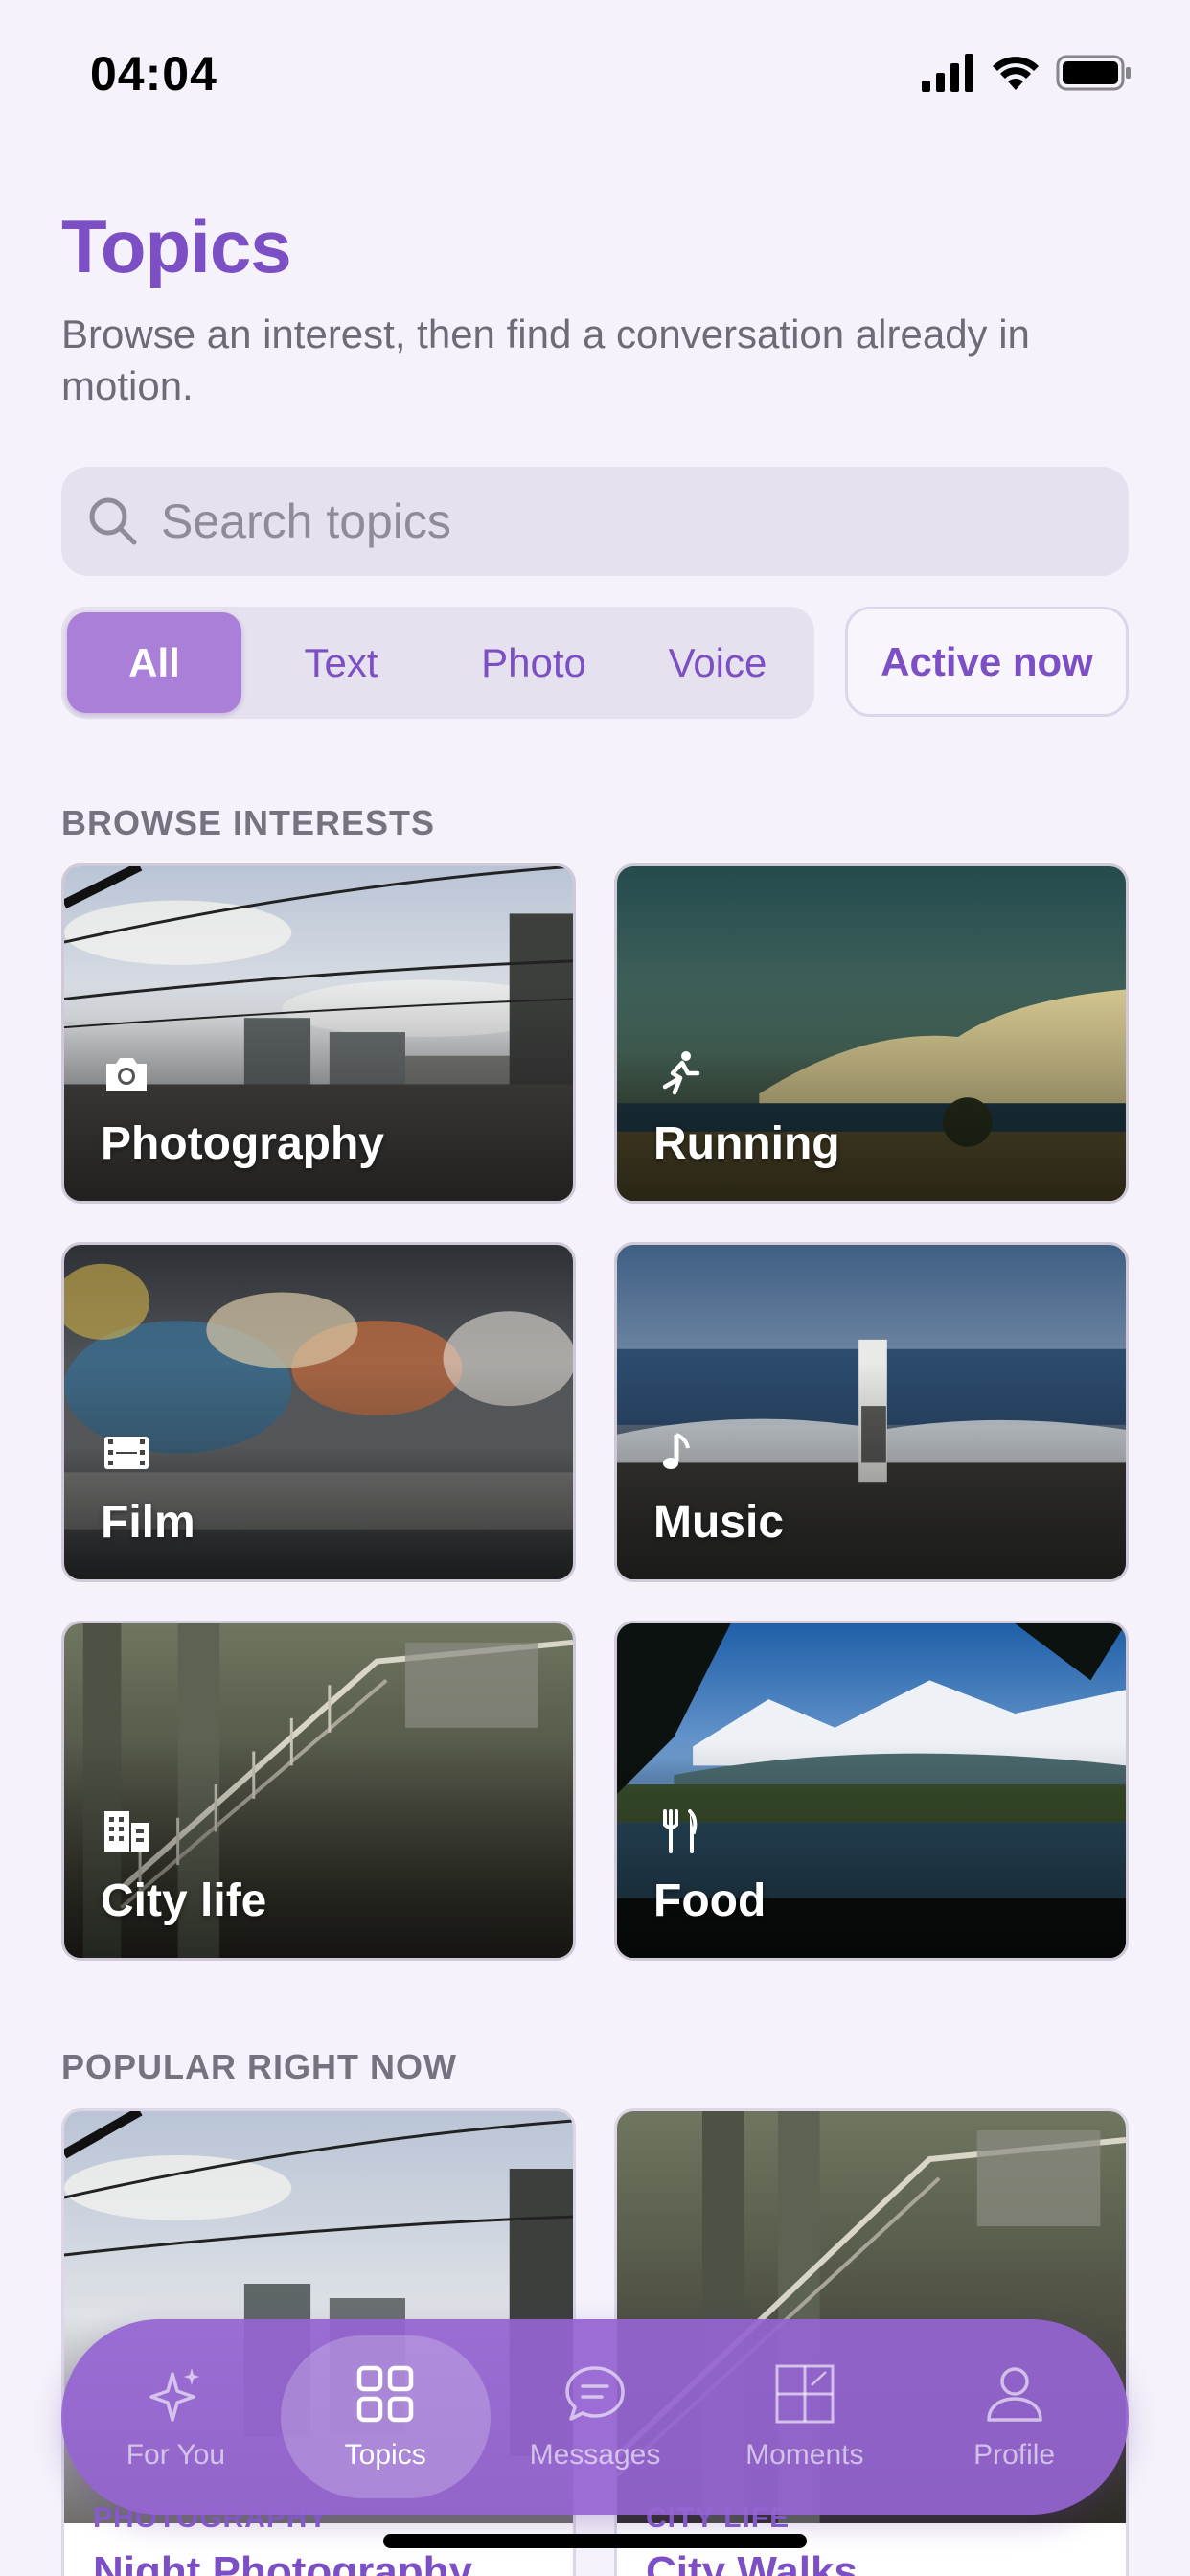  I want to click on interest-card-music: Music, so click(872, 1412).